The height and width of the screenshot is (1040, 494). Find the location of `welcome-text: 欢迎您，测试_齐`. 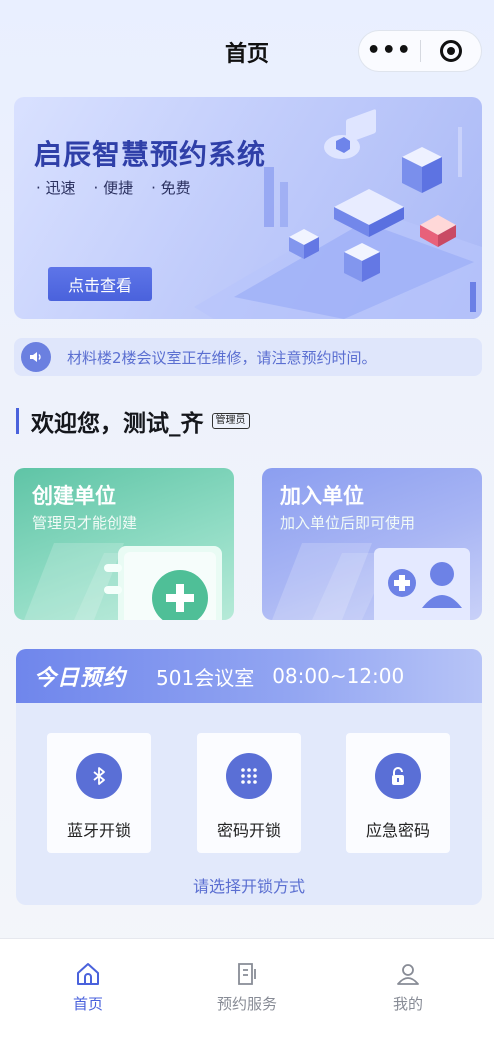

welcome-text: 欢迎您，测试_齐 is located at coordinates (117, 424).